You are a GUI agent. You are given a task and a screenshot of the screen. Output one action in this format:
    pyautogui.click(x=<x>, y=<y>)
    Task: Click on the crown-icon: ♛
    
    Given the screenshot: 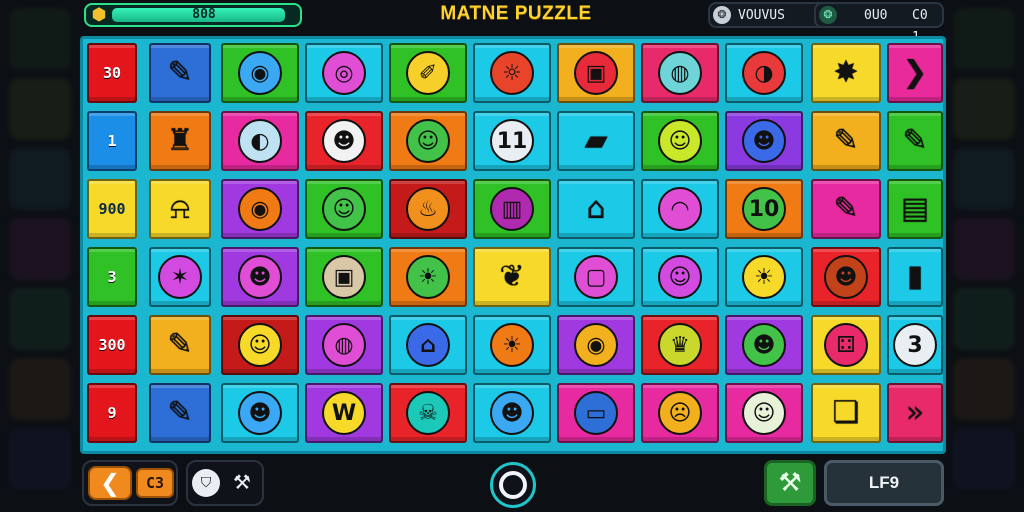 What is the action you would take?
    pyautogui.click(x=680, y=345)
    